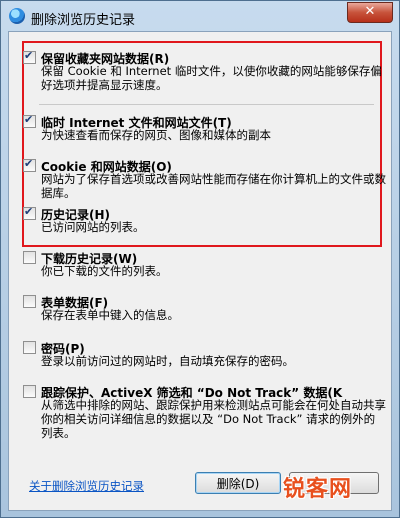 Image resolution: width=400 pixels, height=518 pixels. I want to click on ie-app-icon, so click(17, 16).